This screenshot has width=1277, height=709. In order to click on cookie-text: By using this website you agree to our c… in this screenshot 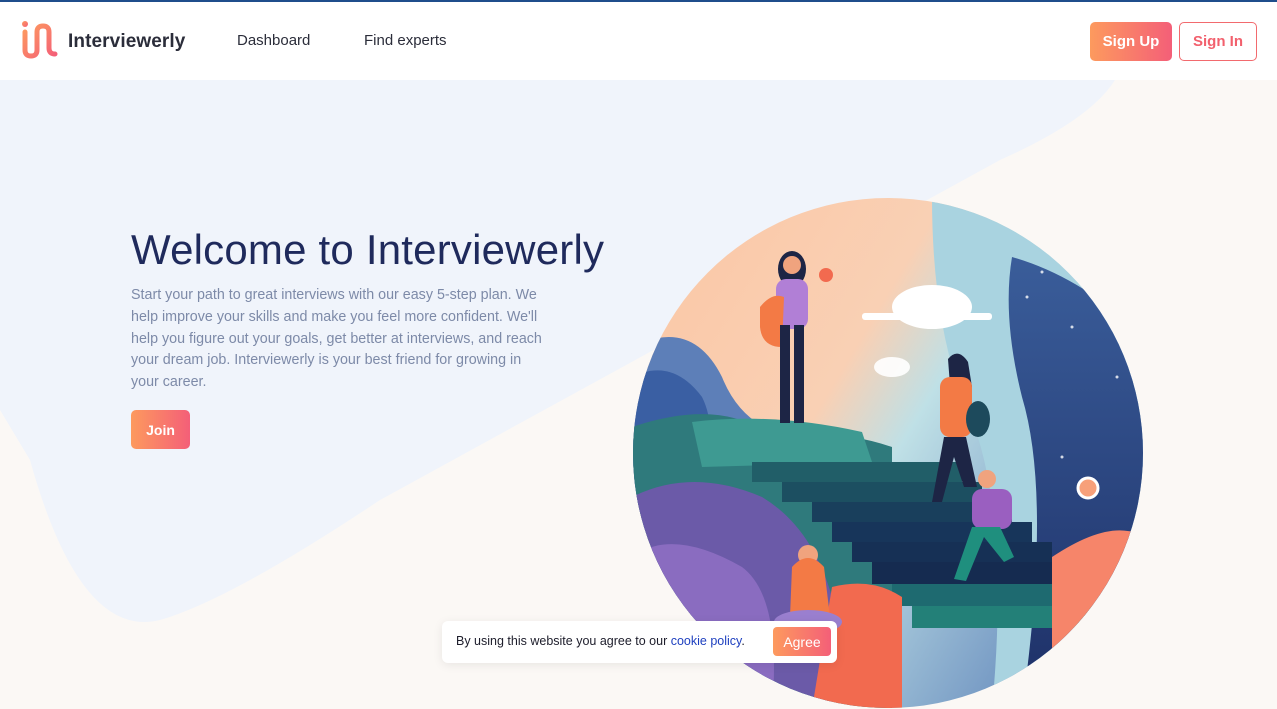, I will do `click(600, 641)`.